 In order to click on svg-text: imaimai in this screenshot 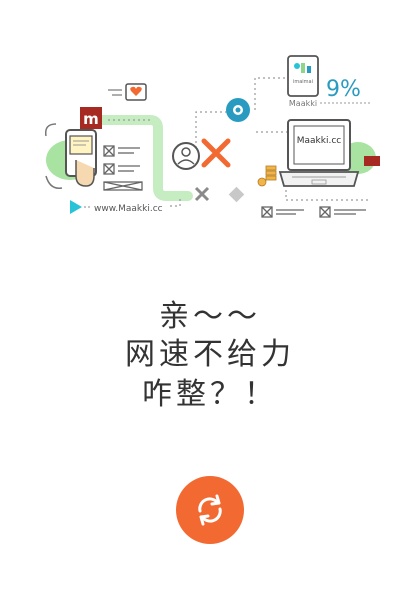, I will do `click(303, 82)`.